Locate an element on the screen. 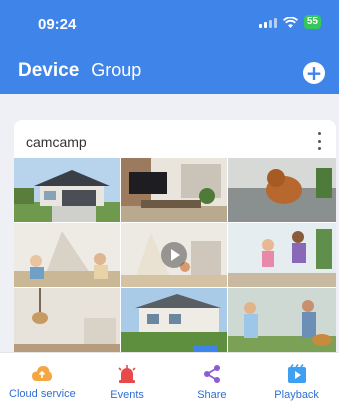  plus-circle-icon: + is located at coordinates (314, 73).